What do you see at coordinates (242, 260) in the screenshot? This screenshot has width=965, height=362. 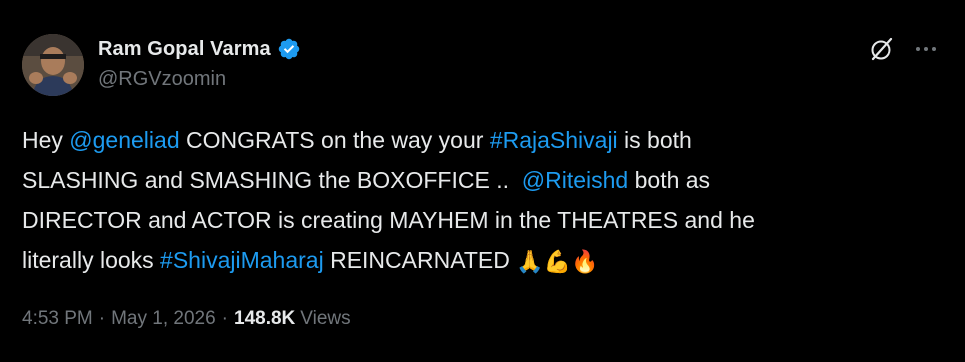 I see `hashtag-link: #ShivajiMaharaj` at bounding box center [242, 260].